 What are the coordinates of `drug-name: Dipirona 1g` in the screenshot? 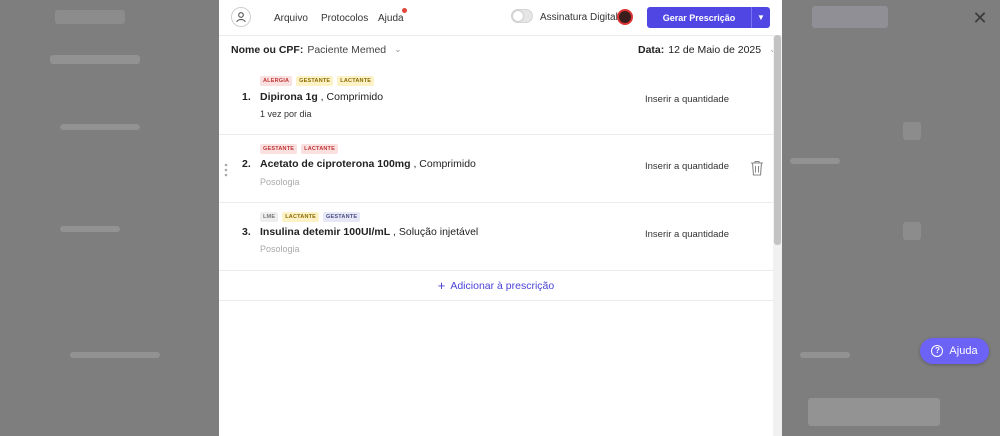 It's located at (289, 97).